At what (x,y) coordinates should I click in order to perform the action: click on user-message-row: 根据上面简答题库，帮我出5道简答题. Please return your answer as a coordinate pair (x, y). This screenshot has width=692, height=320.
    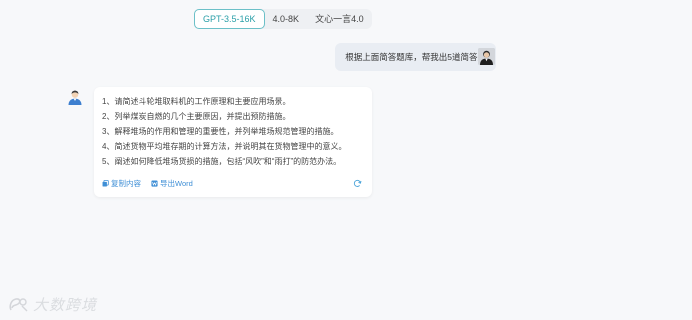
    Looking at the image, I should click on (415, 57).